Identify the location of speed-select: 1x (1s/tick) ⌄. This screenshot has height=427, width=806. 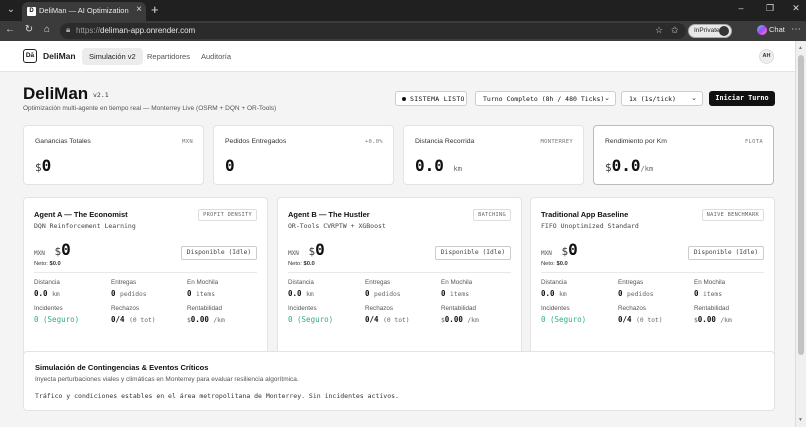
(662, 98).